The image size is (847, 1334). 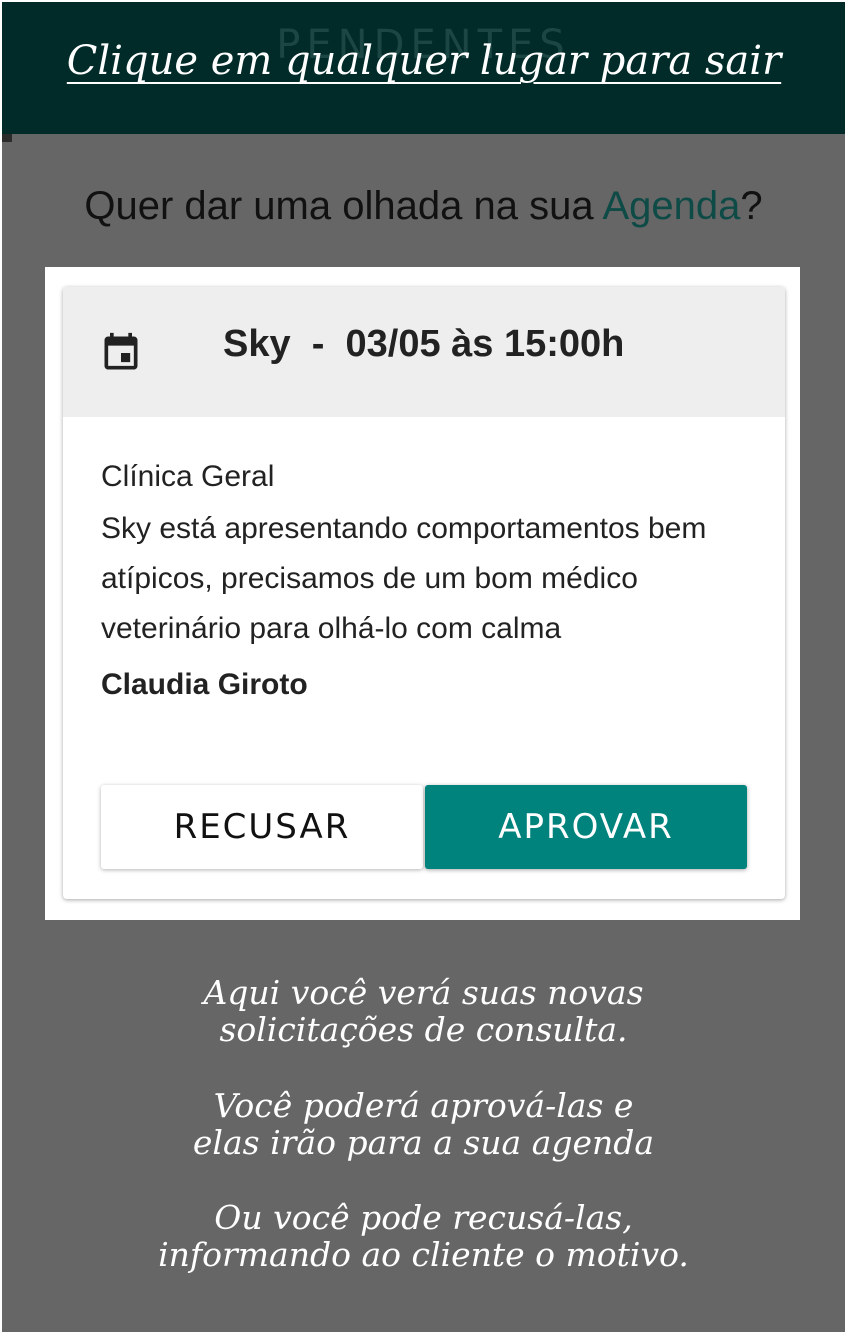 I want to click on calendar-icon, so click(x=121, y=351).